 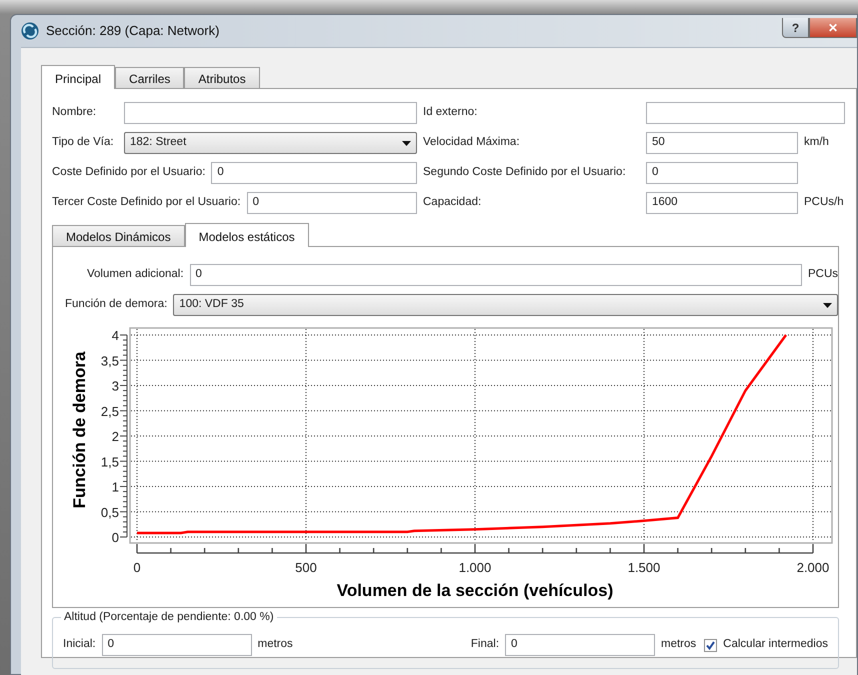 What do you see at coordinates (475, 590) in the screenshot?
I see `x-axis-title: Volumen de la sección (vehículos)` at bounding box center [475, 590].